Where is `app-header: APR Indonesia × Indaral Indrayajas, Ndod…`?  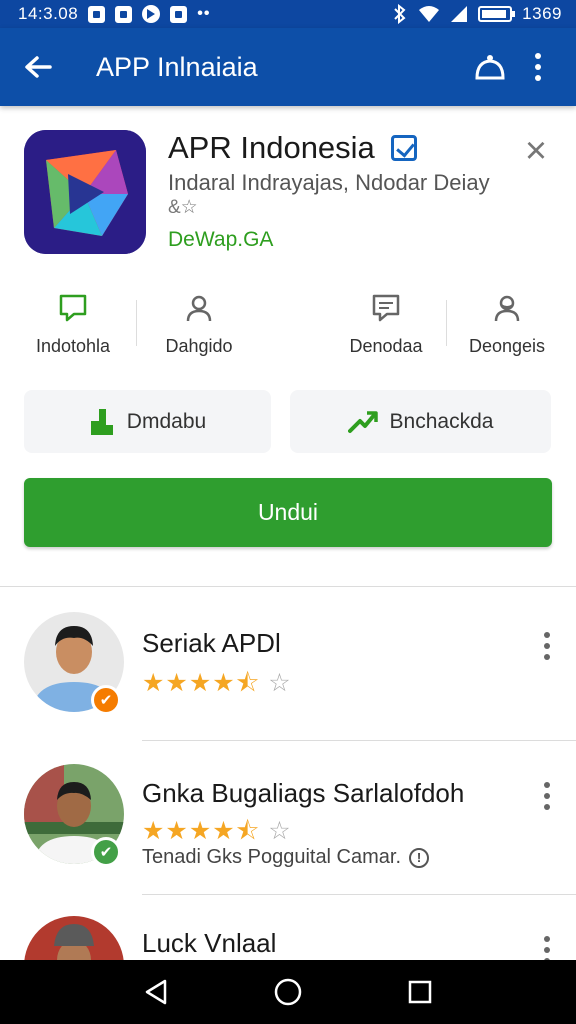 app-header: APR Indonesia × Indaral Indrayajas, Ndod… is located at coordinates (289, 195).